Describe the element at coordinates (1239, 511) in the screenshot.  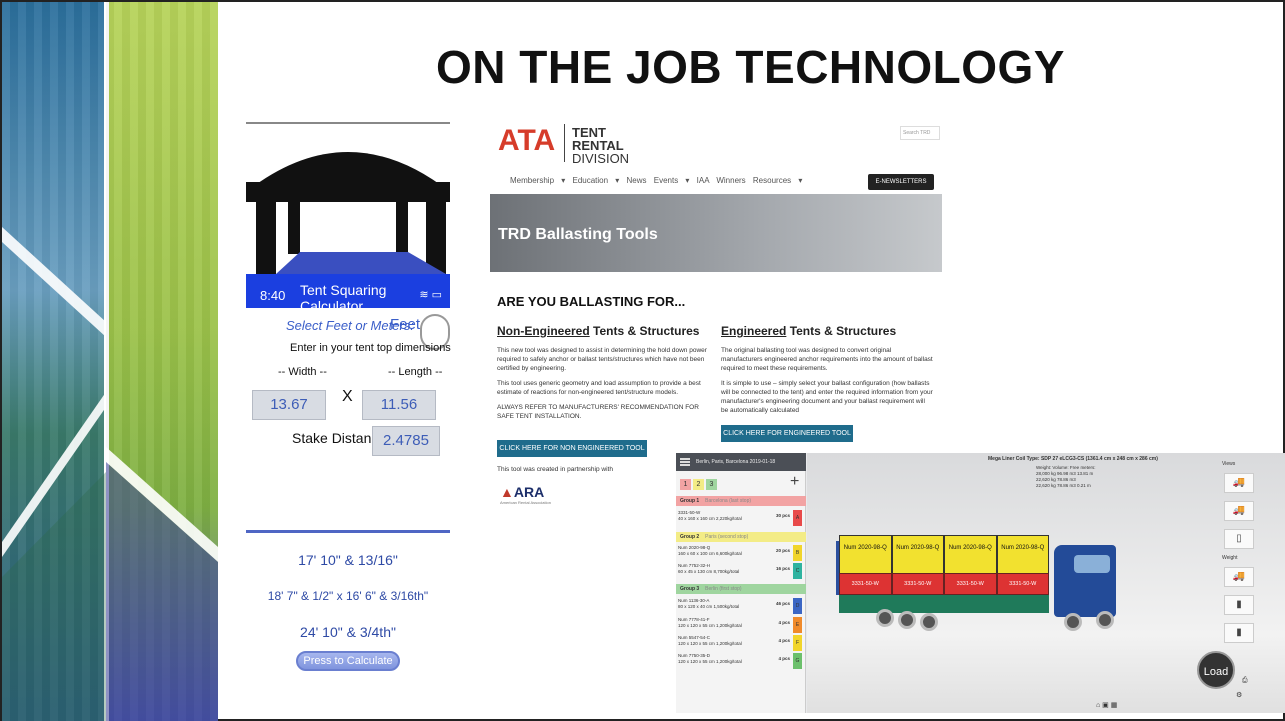
I see `truck-side-view-icon: 🚚` at that location.